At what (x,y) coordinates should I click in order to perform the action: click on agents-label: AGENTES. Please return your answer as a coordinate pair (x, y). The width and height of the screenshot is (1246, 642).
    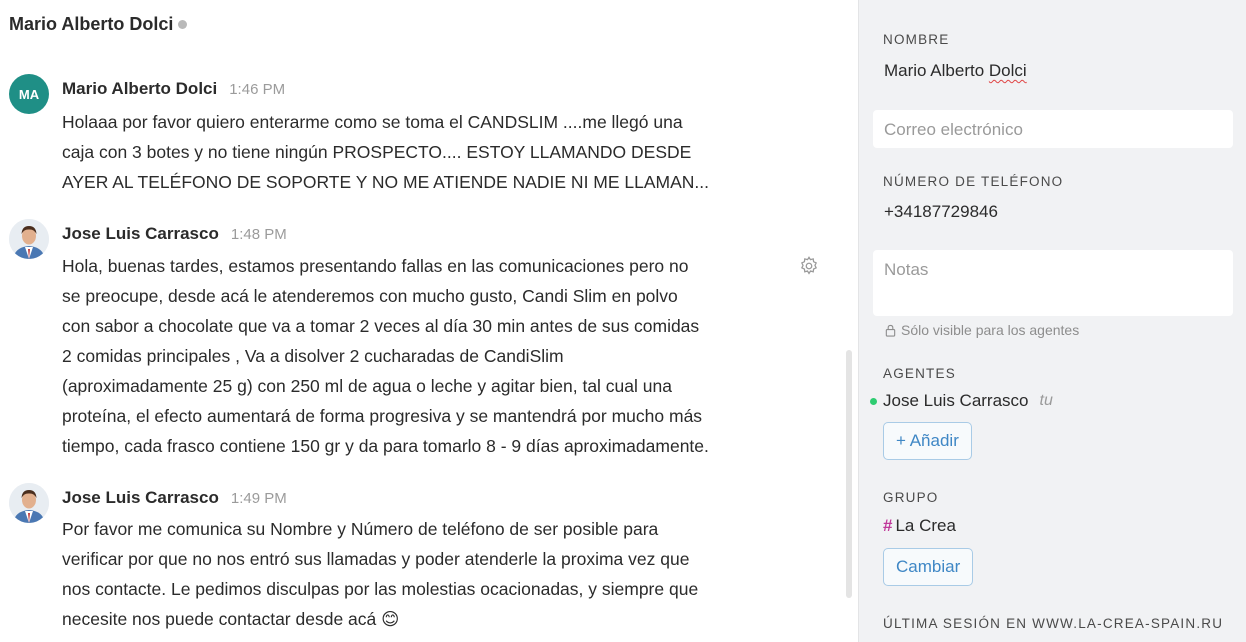
    Looking at the image, I should click on (919, 373).